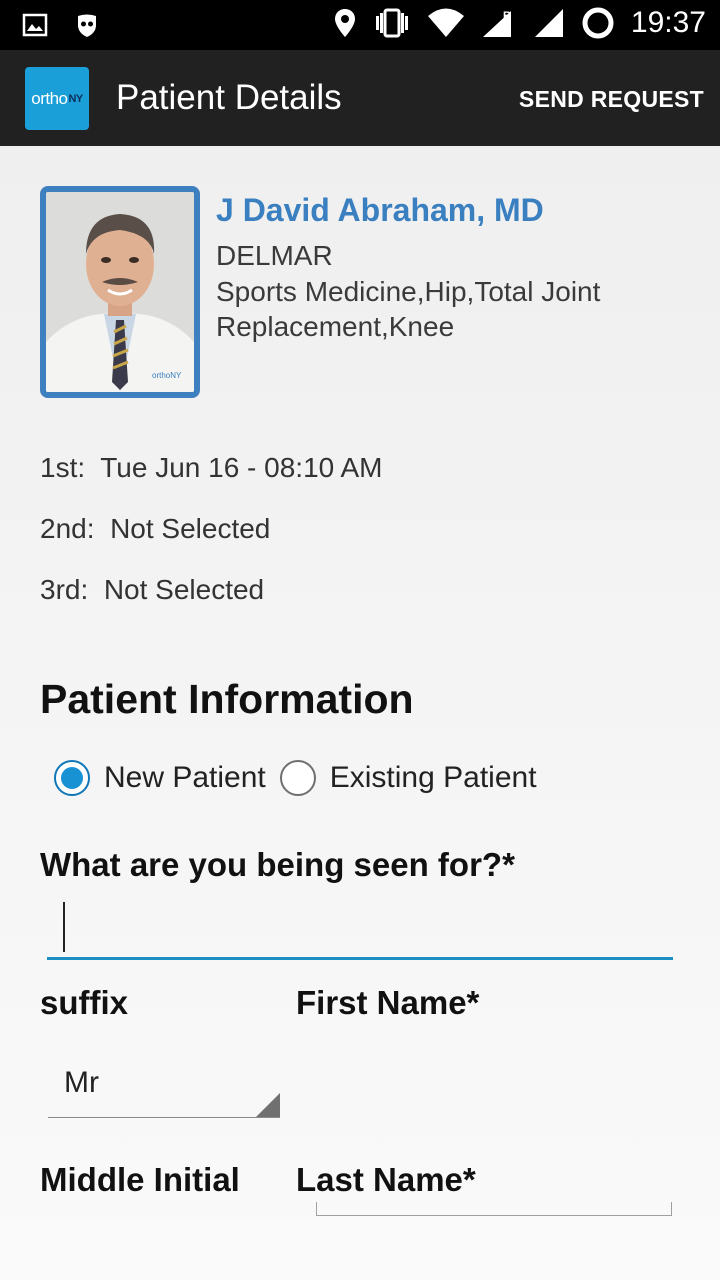 This screenshot has width=720, height=1280. Describe the element at coordinates (64, 927) in the screenshot. I see `text-caret` at that location.